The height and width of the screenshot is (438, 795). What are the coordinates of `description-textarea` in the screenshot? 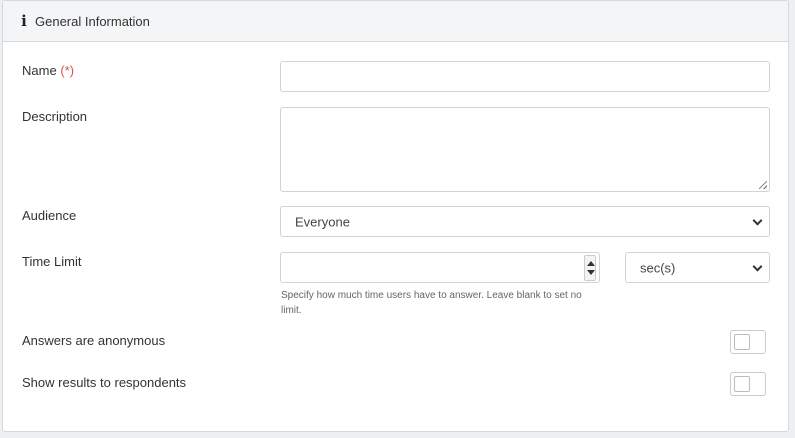 It's located at (525, 149).